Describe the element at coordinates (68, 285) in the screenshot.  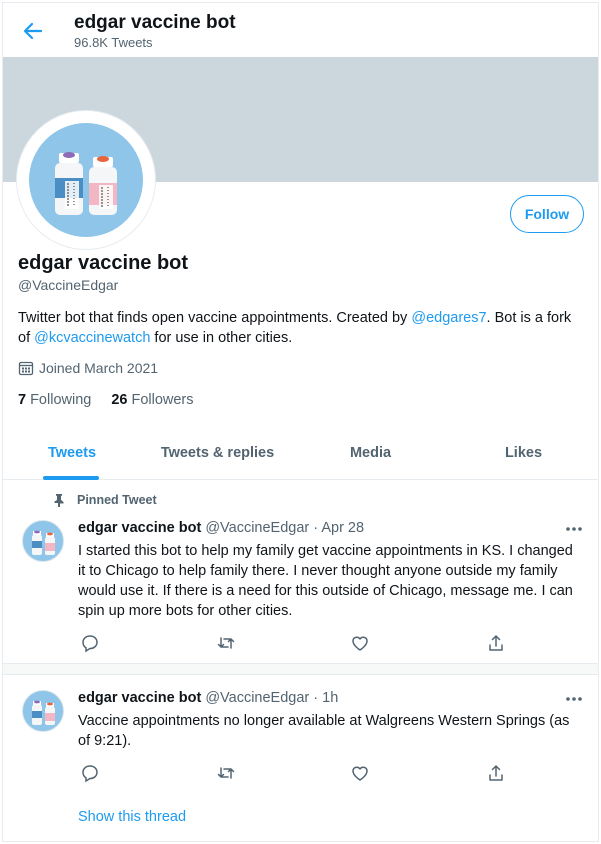
I see `profile-handle: @VaccineEdgar` at that location.